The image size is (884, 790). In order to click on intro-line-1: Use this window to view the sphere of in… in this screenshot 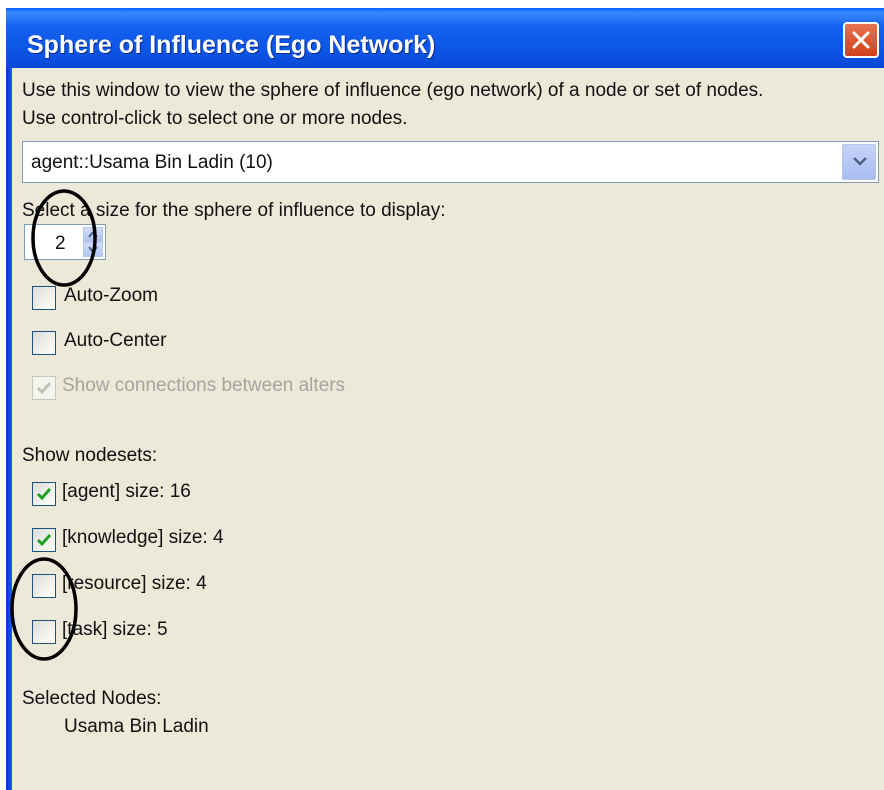, I will do `click(393, 90)`.